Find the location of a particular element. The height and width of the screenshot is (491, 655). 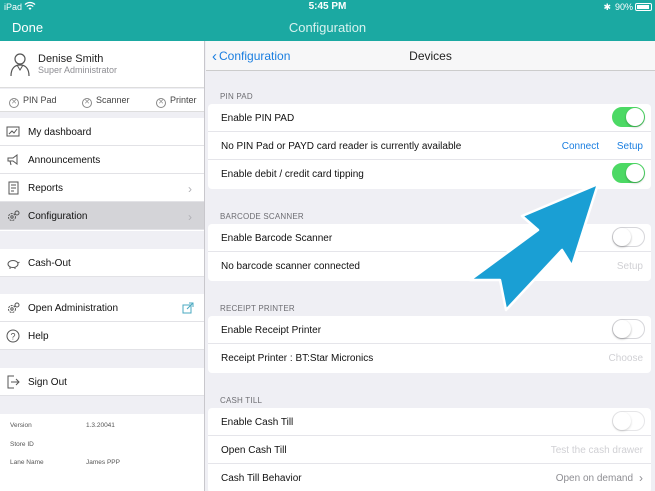

version-value: 1.3.20041 is located at coordinates (100, 425).